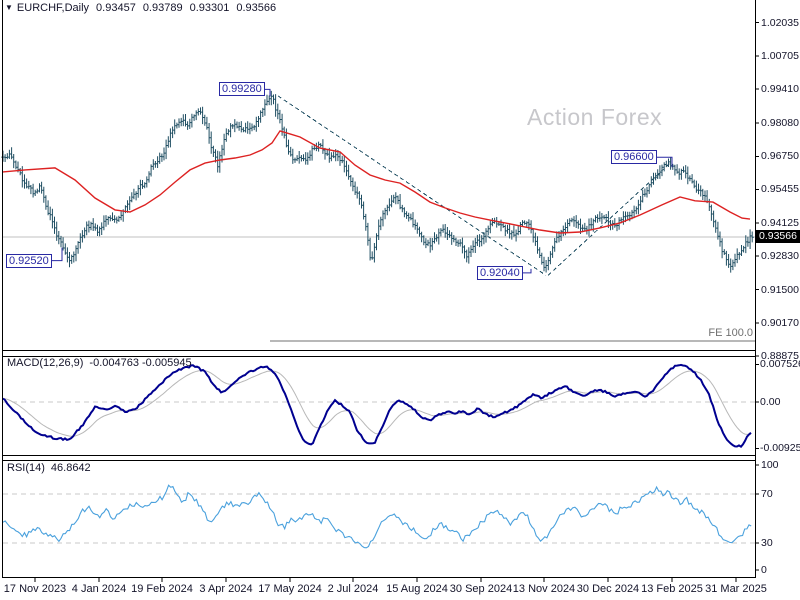 This screenshot has width=800, height=600. Describe the element at coordinates (780, 323) in the screenshot. I see `price-axis-label: 0.90170` at that location.